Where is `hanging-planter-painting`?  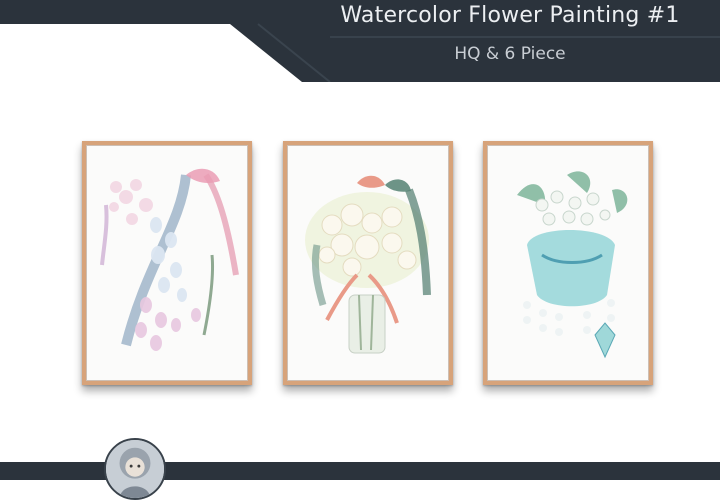 hanging-planter-painting is located at coordinates (572, 265).